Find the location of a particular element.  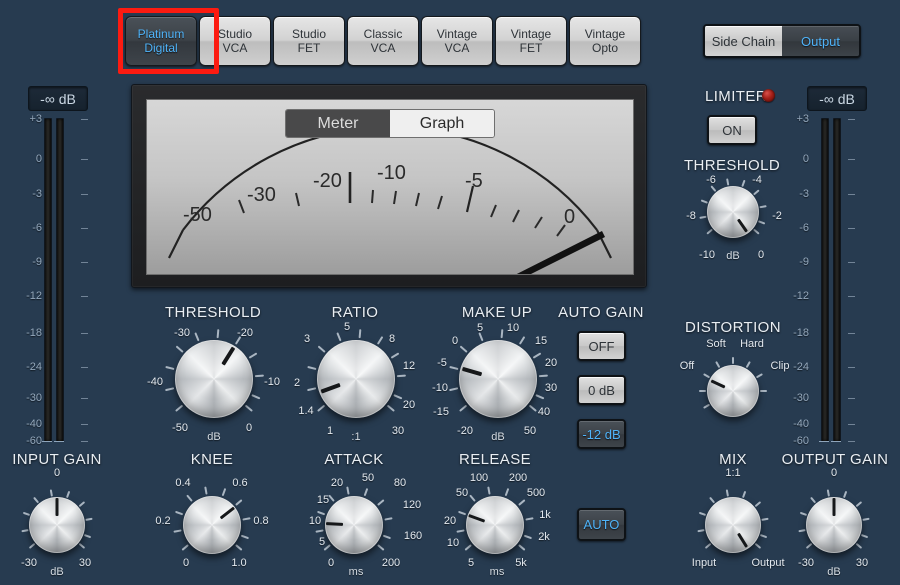

tab-label-line2: Digital is located at coordinates (161, 48).